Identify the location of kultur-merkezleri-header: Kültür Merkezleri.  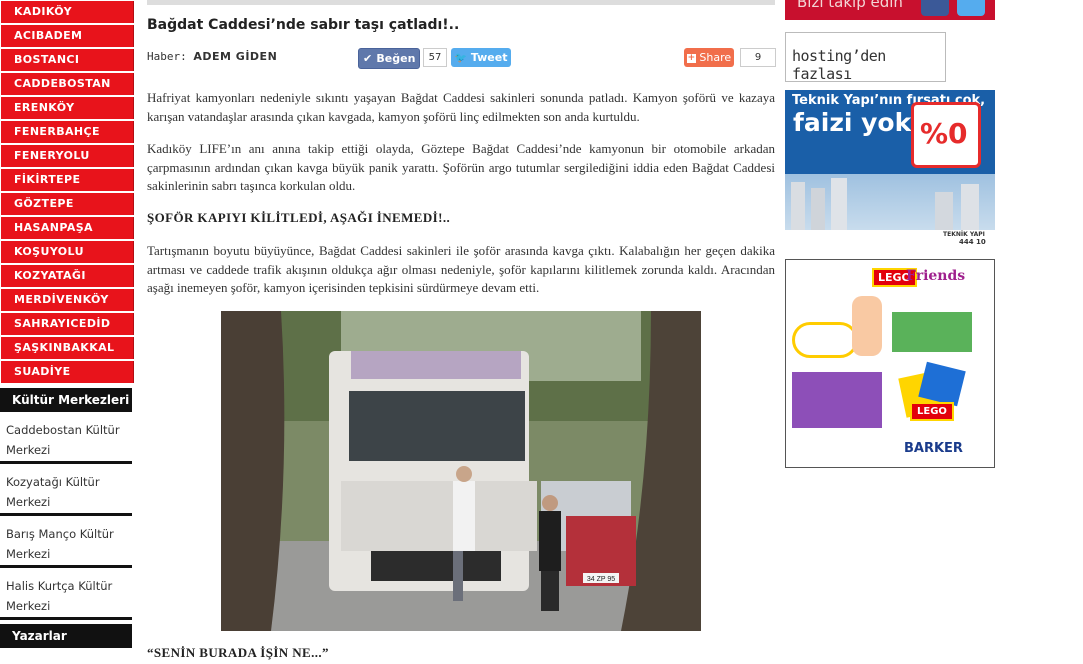
(66, 400).